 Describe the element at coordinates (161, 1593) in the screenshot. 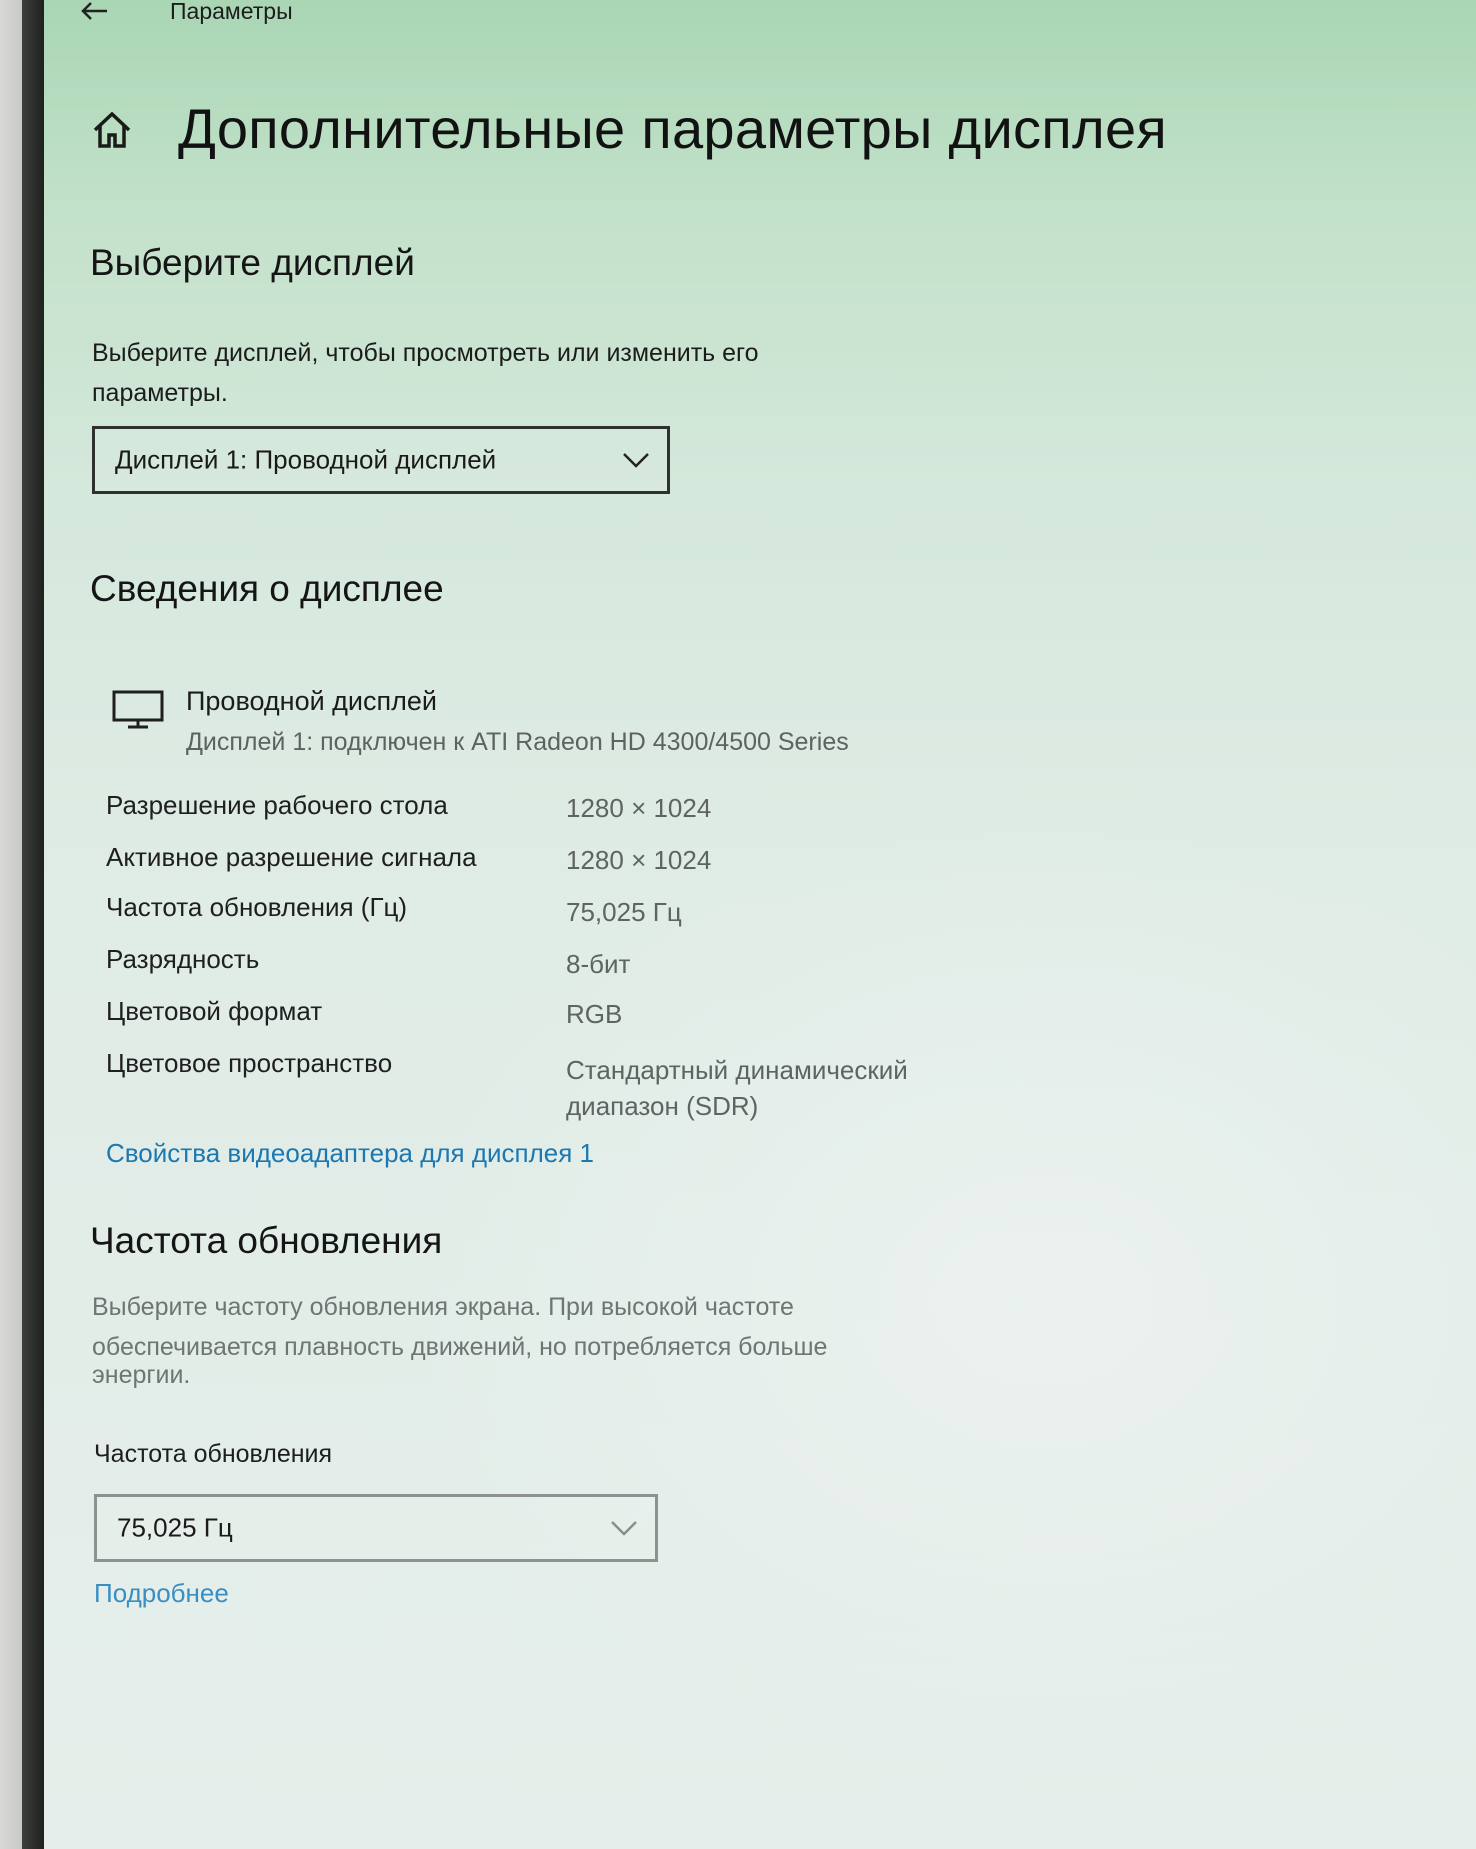

I see `learn-more-link: Подробнее` at that location.